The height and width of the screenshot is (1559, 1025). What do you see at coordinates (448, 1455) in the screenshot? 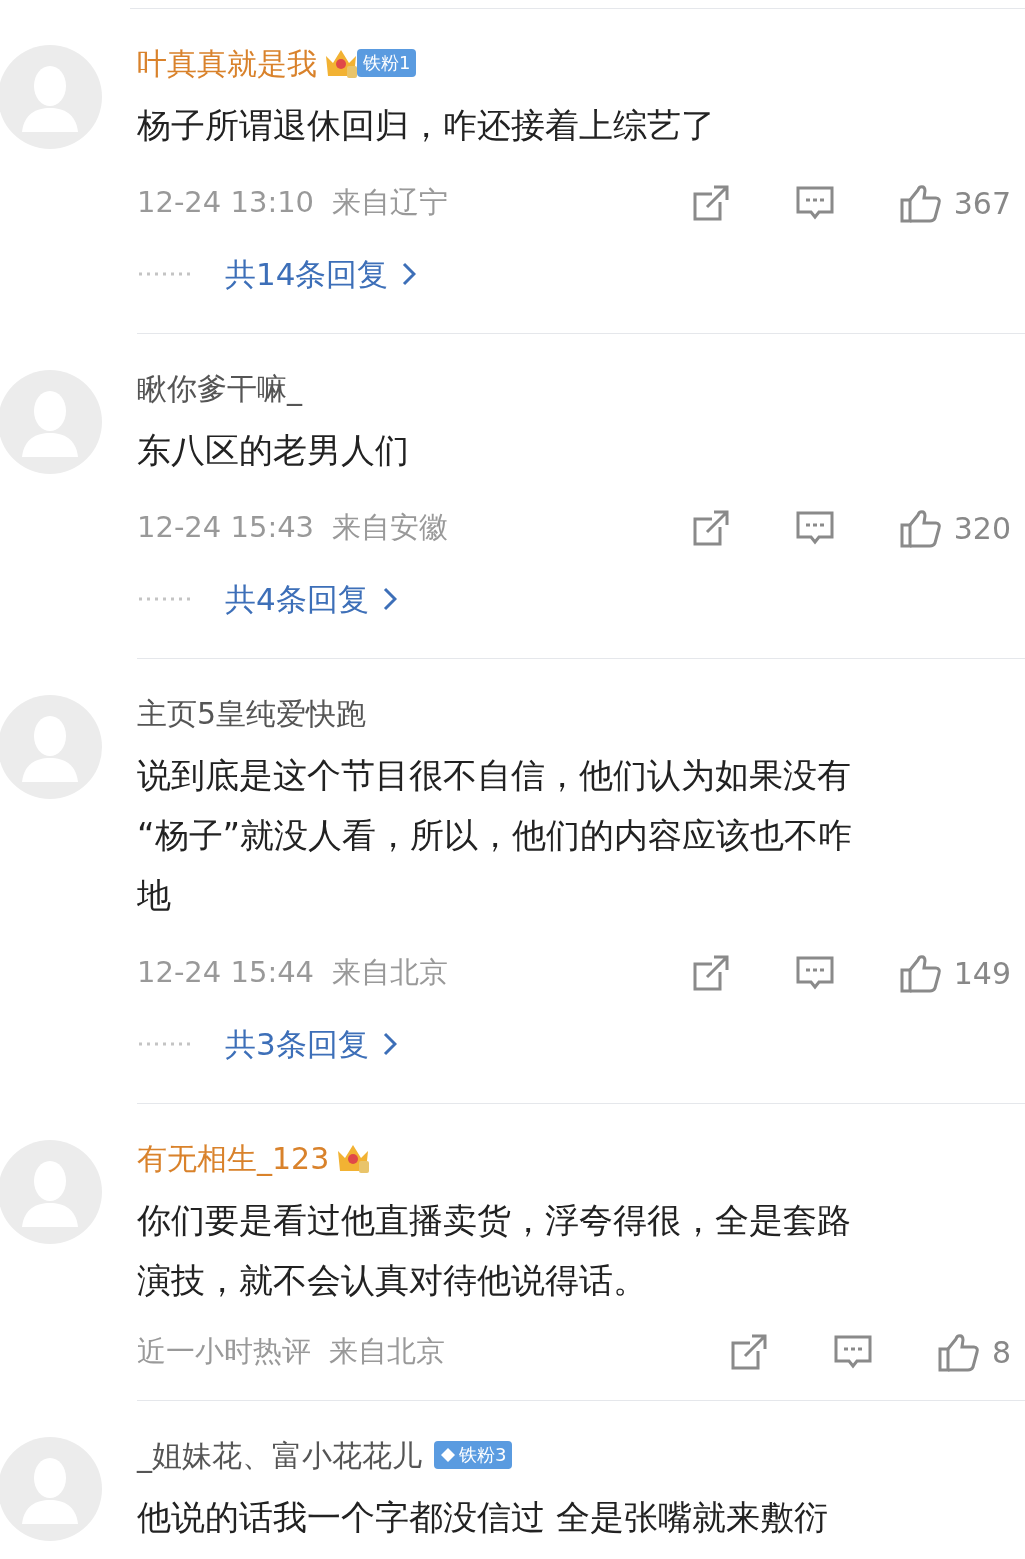
I see `diamond-icon` at bounding box center [448, 1455].